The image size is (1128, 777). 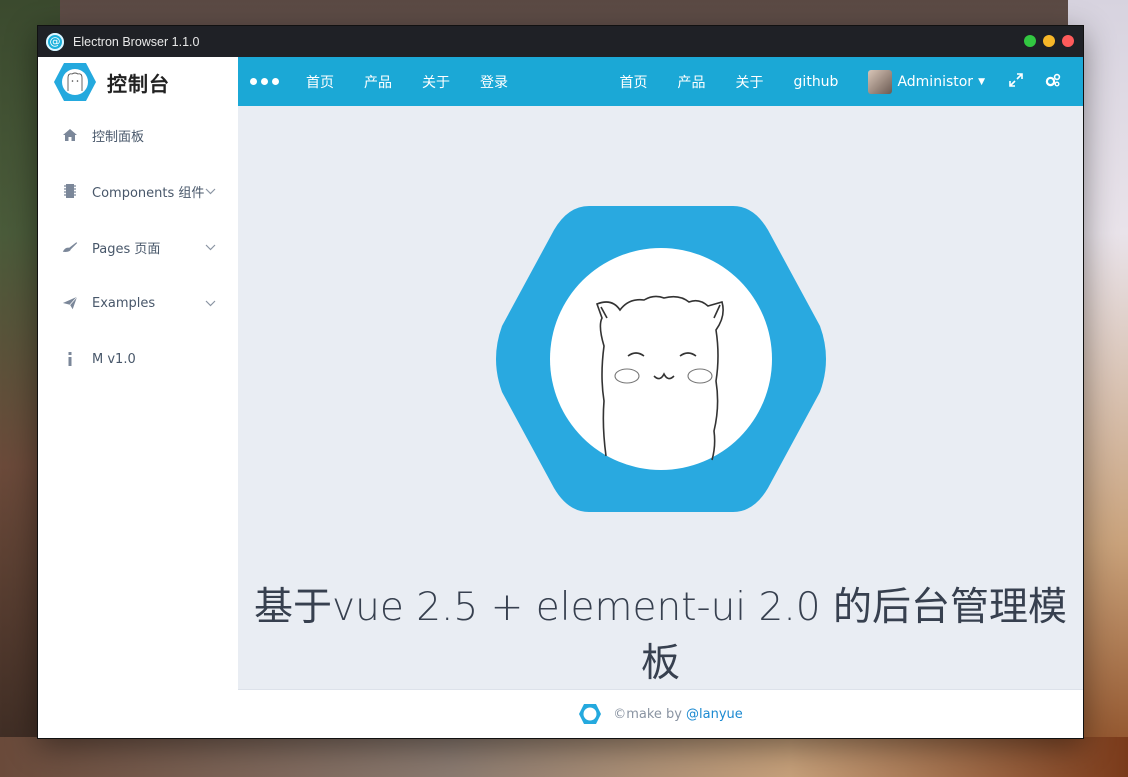 What do you see at coordinates (1053, 82) in the screenshot?
I see `settings-icon` at bounding box center [1053, 82].